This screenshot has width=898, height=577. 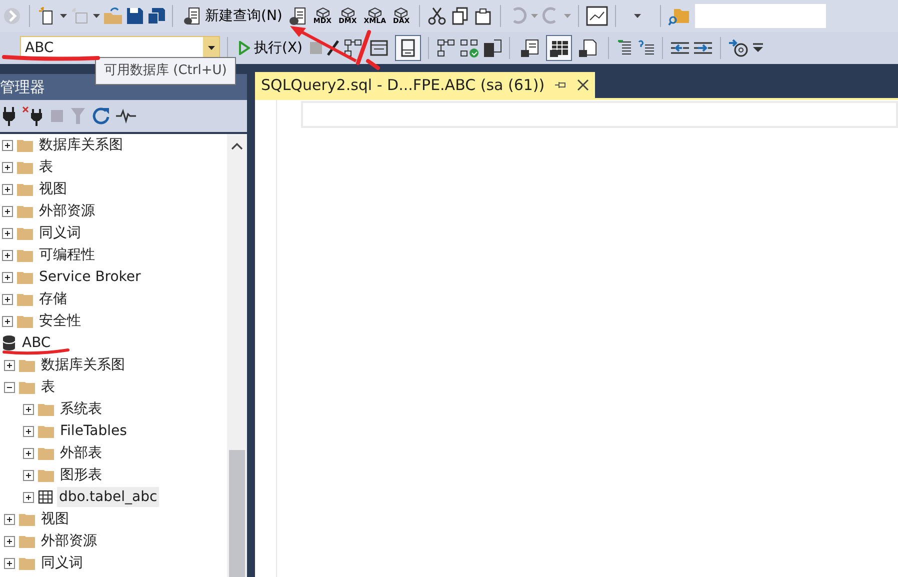 I want to click on window-icon, so click(x=378, y=48).